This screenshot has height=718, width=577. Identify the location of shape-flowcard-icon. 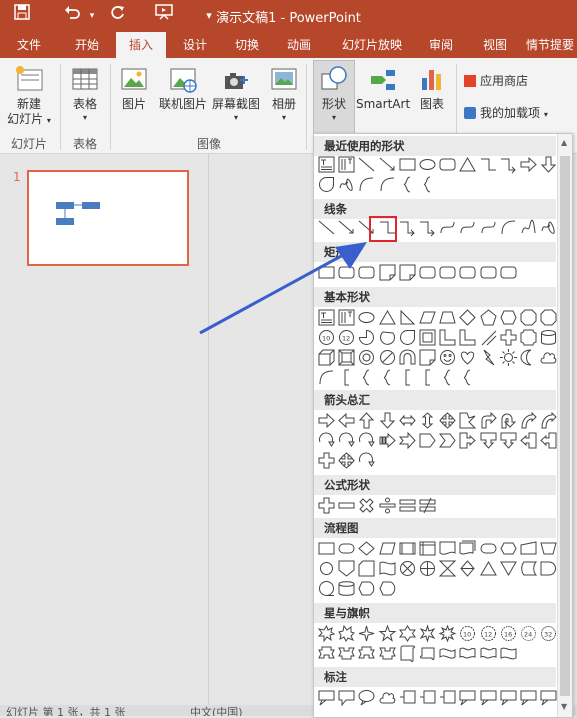
(366, 568).